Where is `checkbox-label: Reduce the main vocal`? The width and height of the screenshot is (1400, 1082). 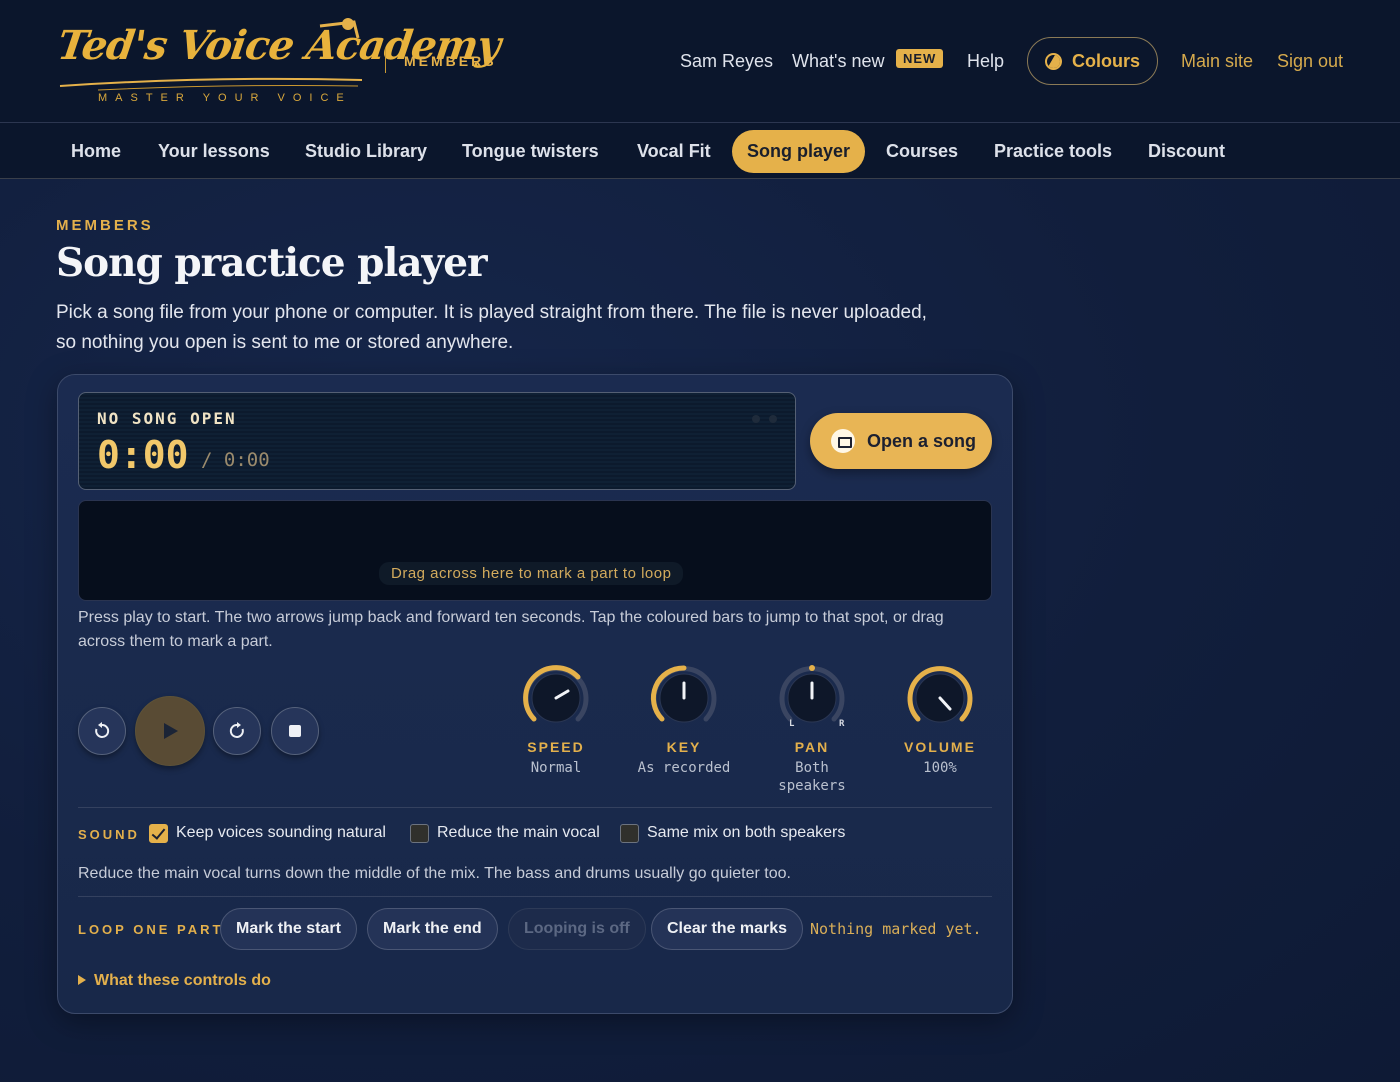
checkbox-label: Reduce the main vocal is located at coordinates (518, 832).